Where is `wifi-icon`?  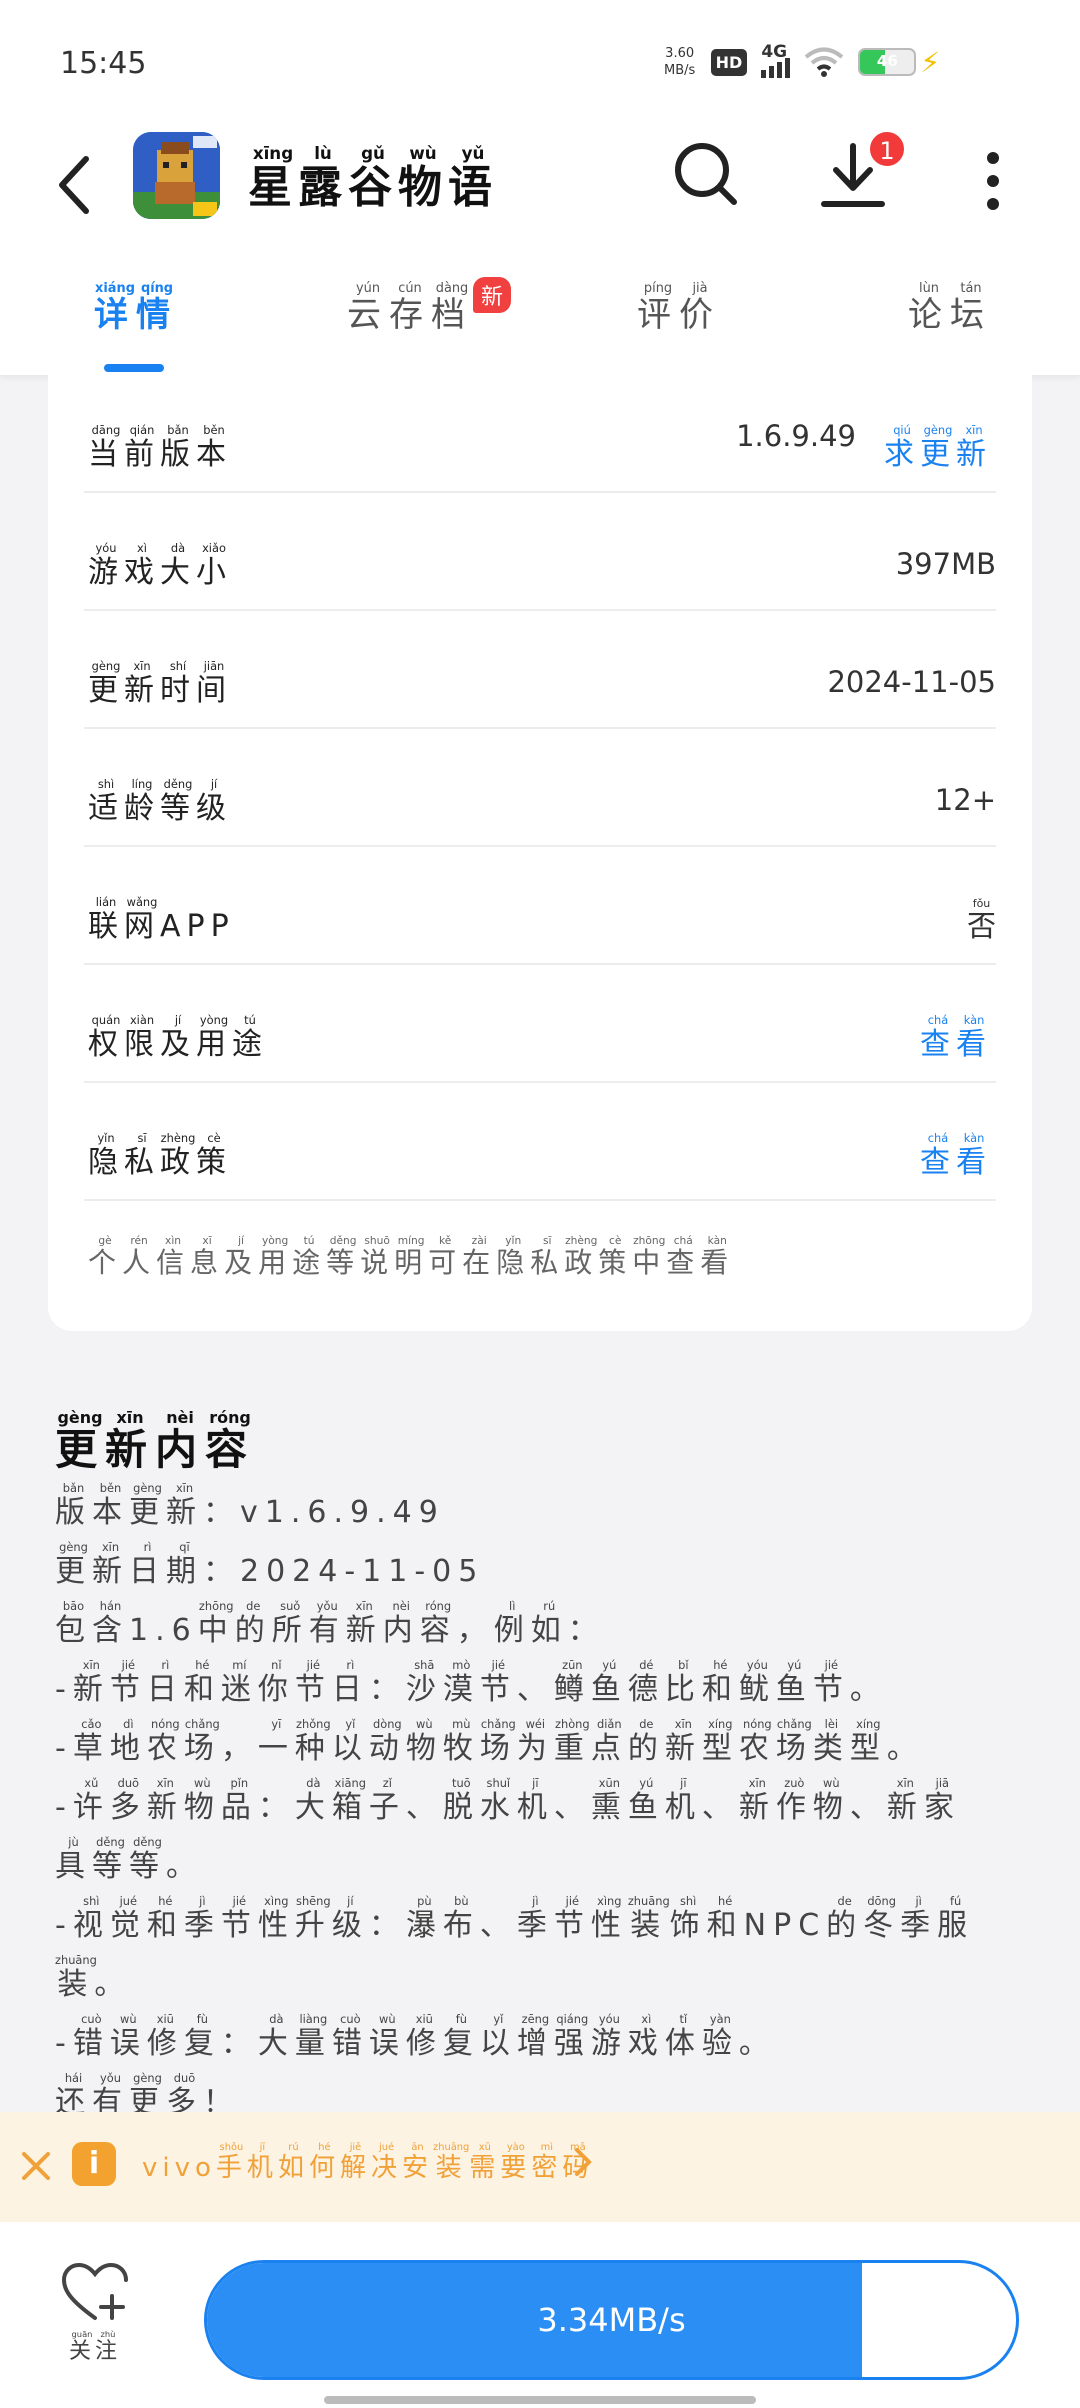 wifi-icon is located at coordinates (824, 62).